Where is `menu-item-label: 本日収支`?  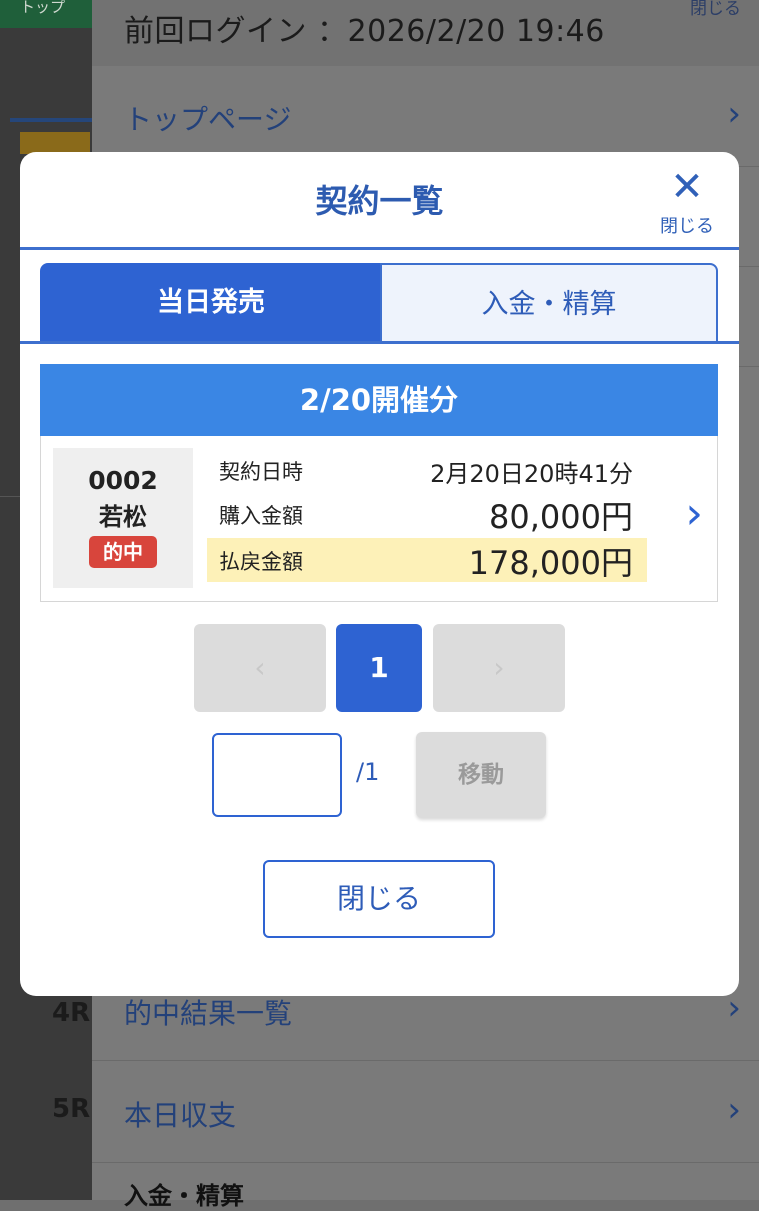 menu-item-label: 本日収支 is located at coordinates (180, 1115).